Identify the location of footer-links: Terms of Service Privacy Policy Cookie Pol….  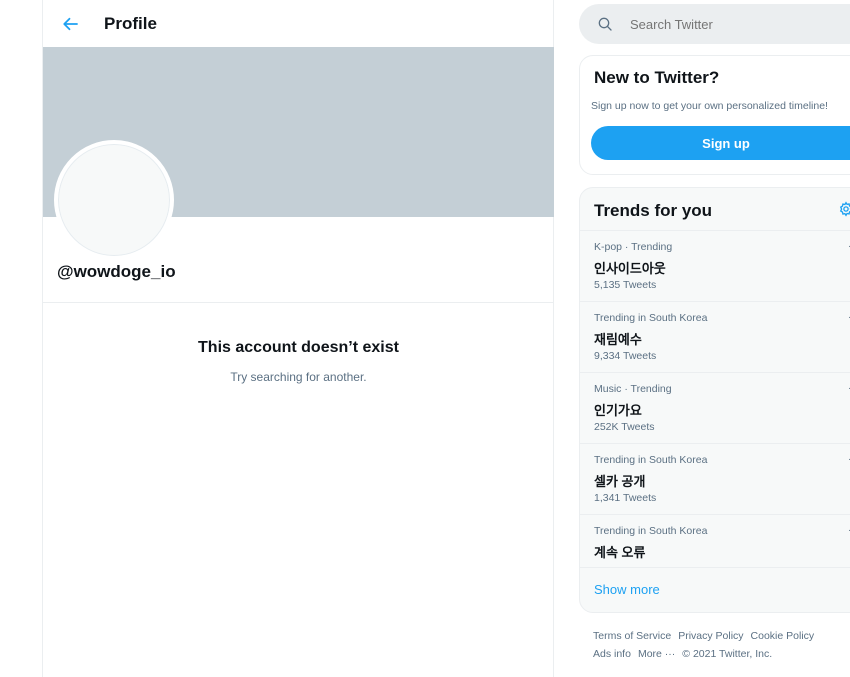
(718, 645).